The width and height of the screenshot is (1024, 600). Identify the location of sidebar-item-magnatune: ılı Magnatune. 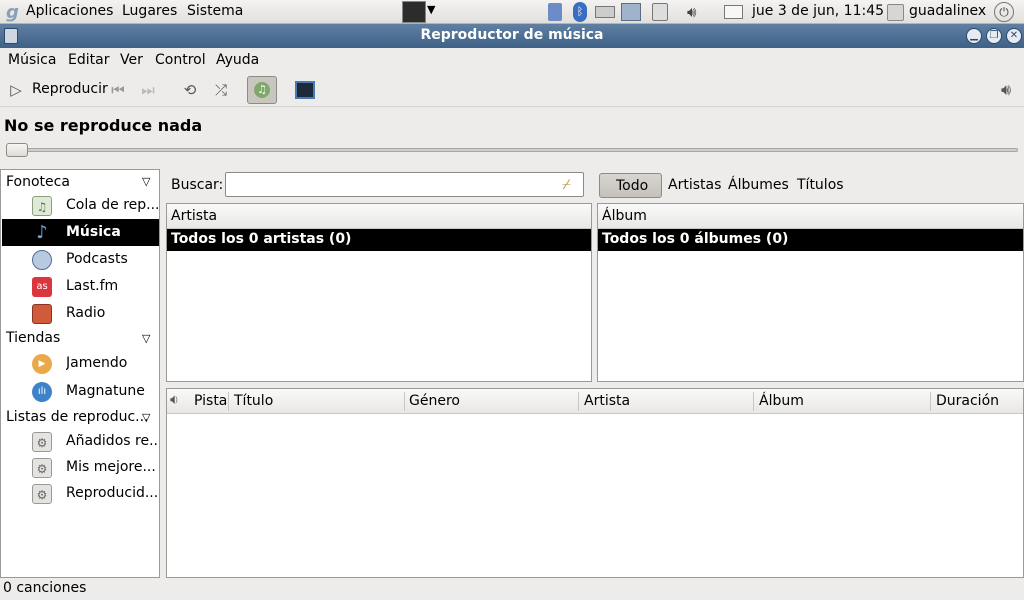
(80, 391).